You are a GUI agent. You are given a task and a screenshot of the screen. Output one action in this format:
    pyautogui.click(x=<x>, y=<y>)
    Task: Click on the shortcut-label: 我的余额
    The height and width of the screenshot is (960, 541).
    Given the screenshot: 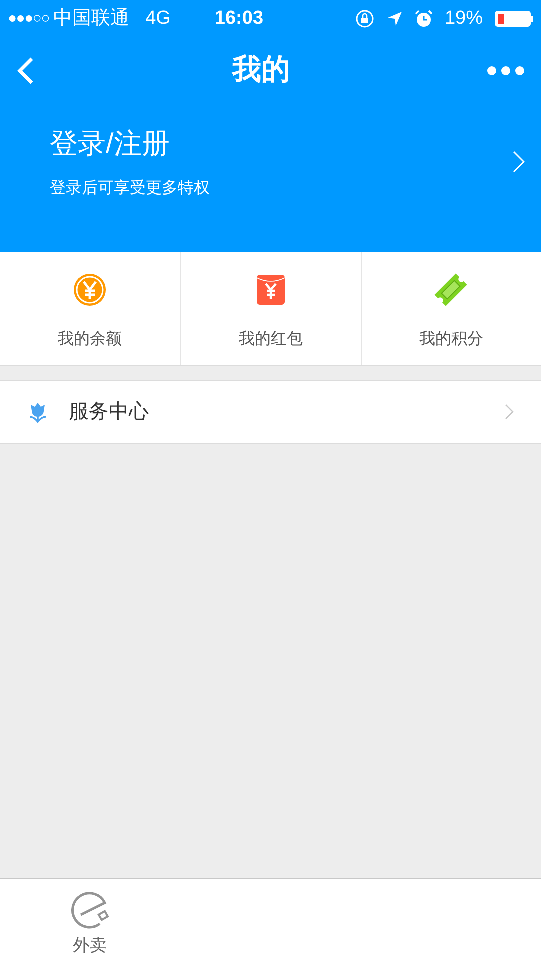 What is the action you would take?
    pyautogui.click(x=90, y=340)
    